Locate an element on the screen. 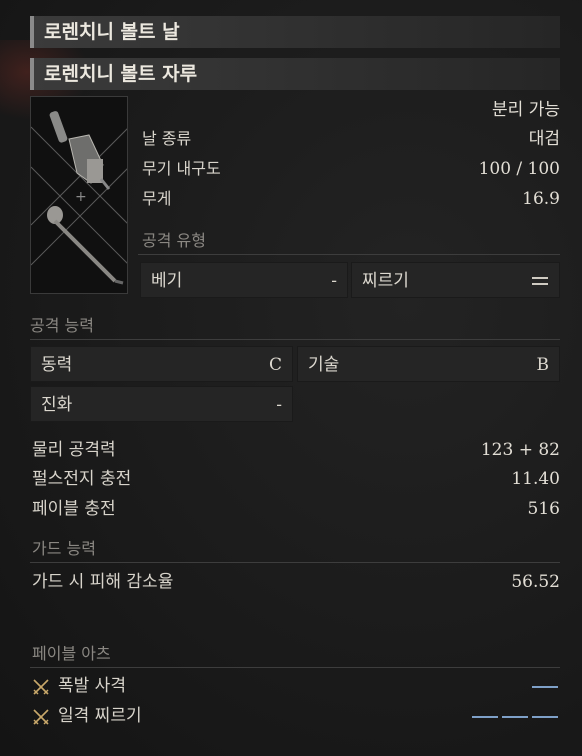 This screenshot has width=582, height=756. guard-ability-title: 가드 능력 is located at coordinates (64, 548).